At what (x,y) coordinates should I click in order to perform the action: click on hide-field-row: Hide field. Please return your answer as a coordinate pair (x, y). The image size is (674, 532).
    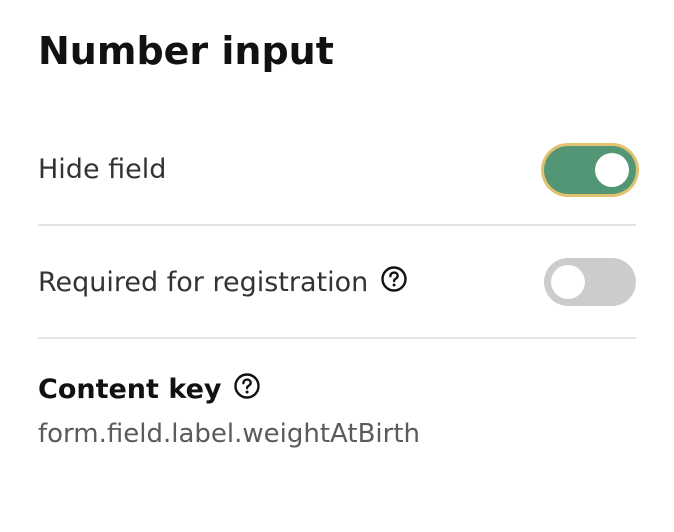
    Looking at the image, I should click on (337, 170).